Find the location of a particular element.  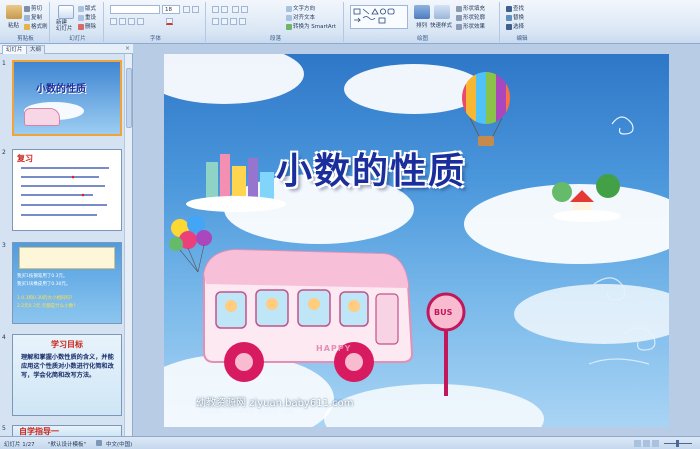

thumb3-picture is located at coordinates (67, 258).